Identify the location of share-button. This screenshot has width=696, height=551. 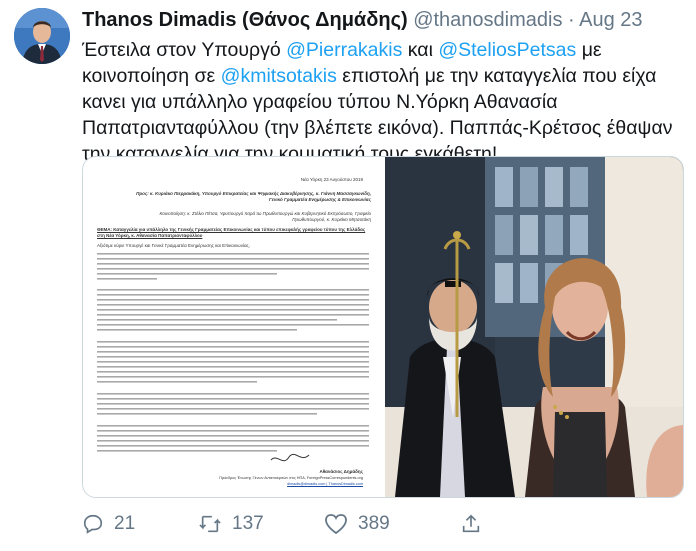
(476, 524).